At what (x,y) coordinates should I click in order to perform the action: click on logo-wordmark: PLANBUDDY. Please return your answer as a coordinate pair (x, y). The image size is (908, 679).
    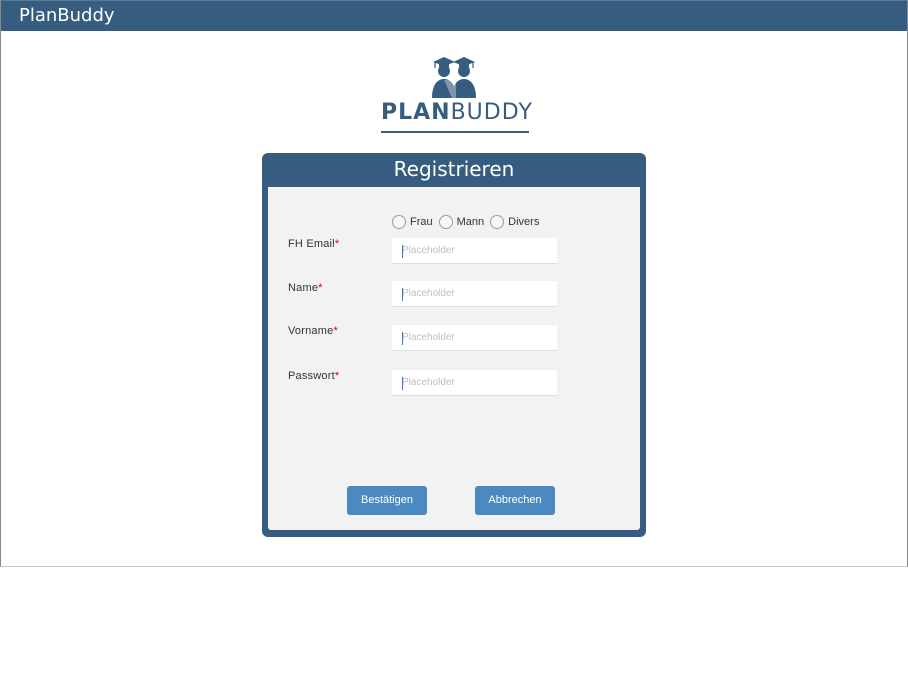
    Looking at the image, I should click on (456, 112).